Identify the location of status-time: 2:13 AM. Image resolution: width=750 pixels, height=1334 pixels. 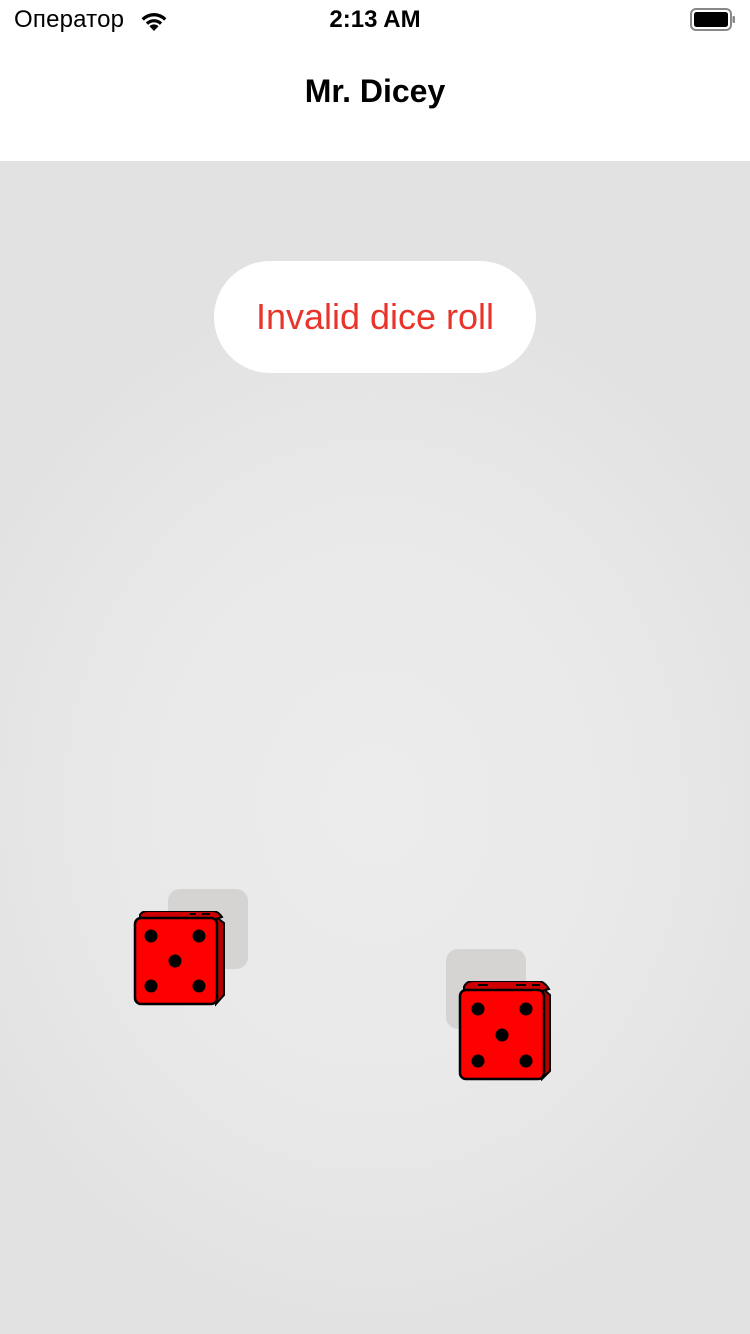
(375, 19).